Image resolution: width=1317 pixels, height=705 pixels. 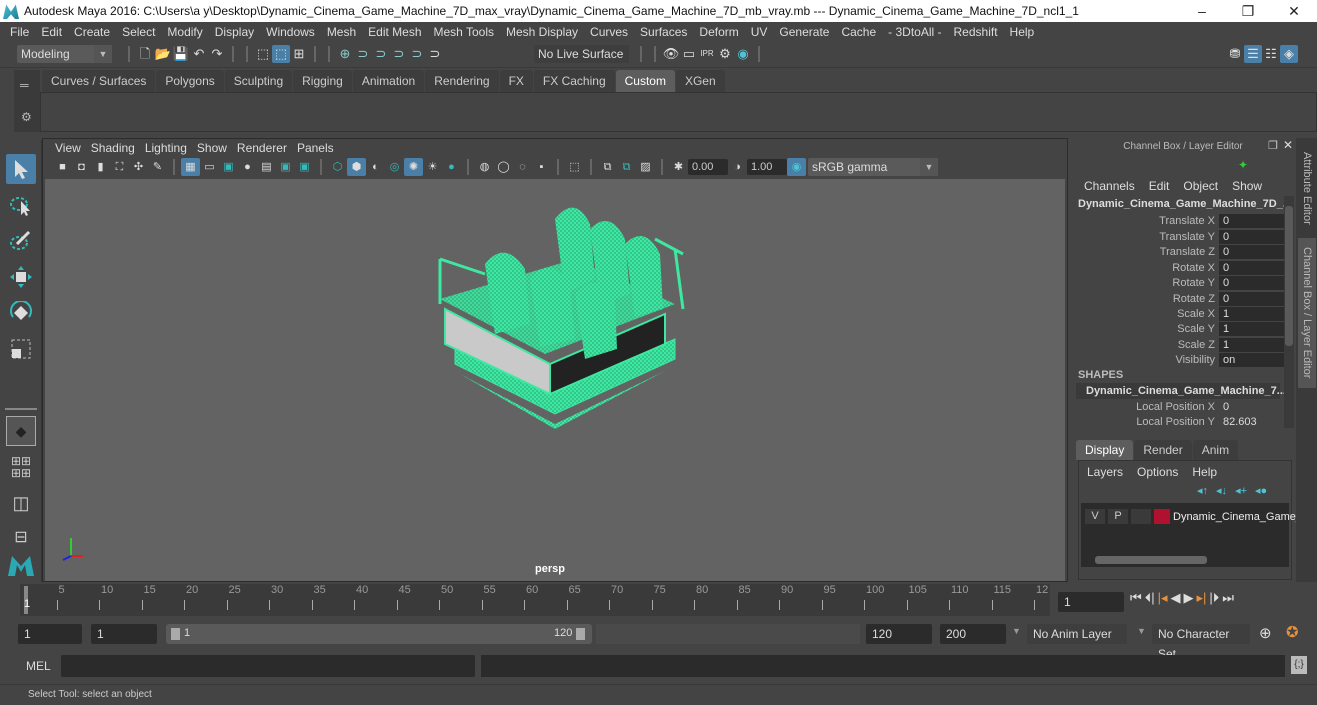 What do you see at coordinates (341, 32) in the screenshot?
I see `menu-mesh: Mesh` at bounding box center [341, 32].